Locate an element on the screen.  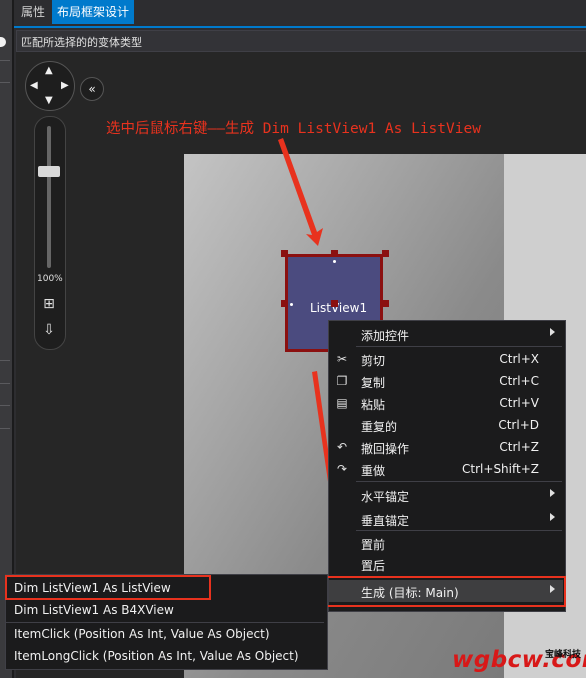
menu-item-horizontal-anchor: 水平锚定 is located at coordinates (446, 495).